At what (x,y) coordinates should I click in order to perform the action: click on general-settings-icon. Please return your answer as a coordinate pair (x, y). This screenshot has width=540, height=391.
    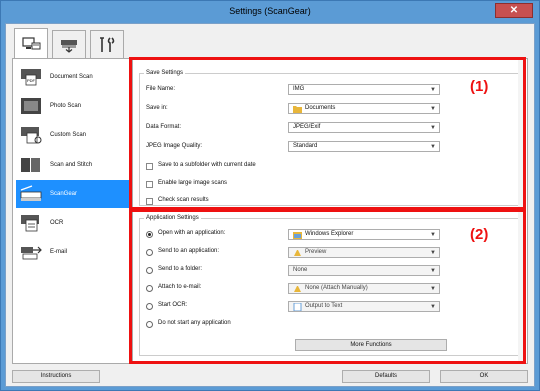
    Looking at the image, I should click on (107, 44).